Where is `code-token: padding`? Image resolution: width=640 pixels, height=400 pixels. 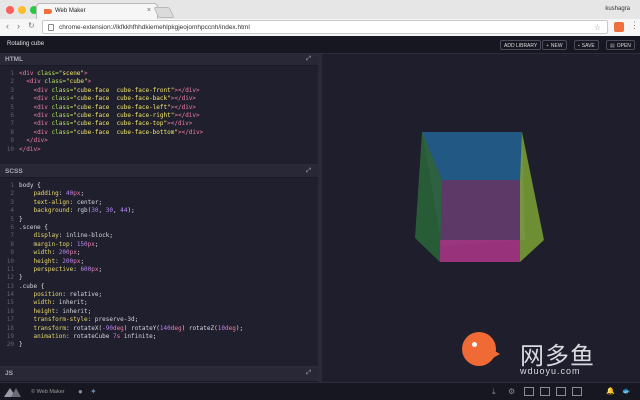
code-token: padding is located at coordinates (46, 194).